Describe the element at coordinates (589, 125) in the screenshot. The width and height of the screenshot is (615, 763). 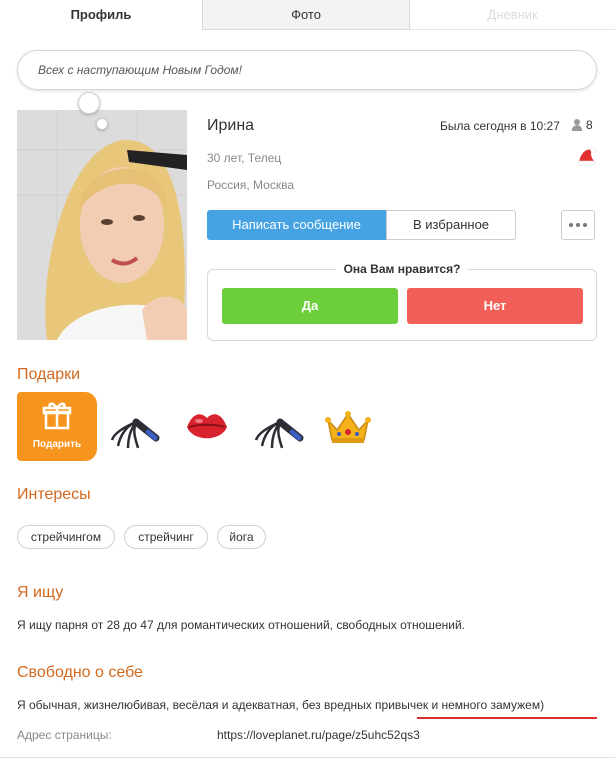
I see `friends-count: 8` at that location.